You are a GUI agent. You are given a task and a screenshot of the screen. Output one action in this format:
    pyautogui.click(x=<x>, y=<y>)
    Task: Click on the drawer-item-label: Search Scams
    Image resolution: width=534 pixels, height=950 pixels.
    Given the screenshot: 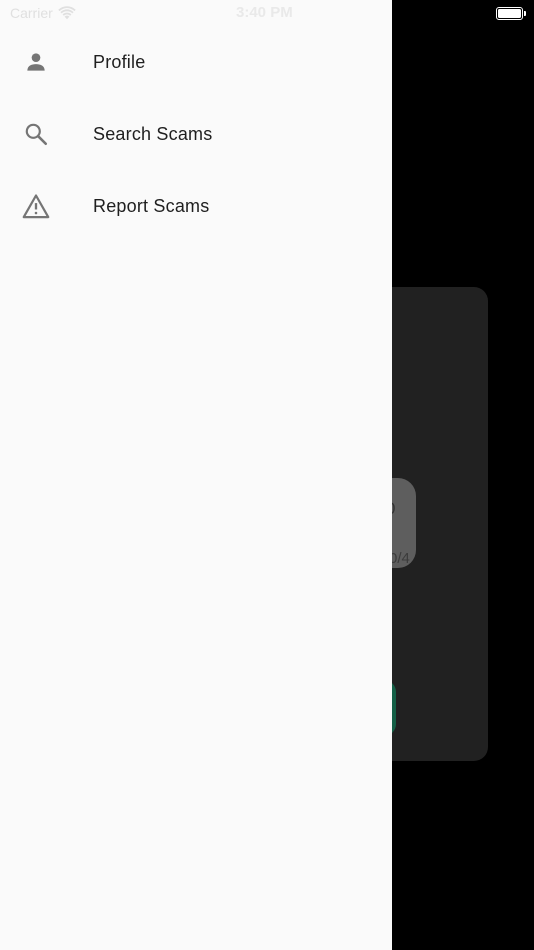 What is the action you would take?
    pyautogui.click(x=153, y=133)
    